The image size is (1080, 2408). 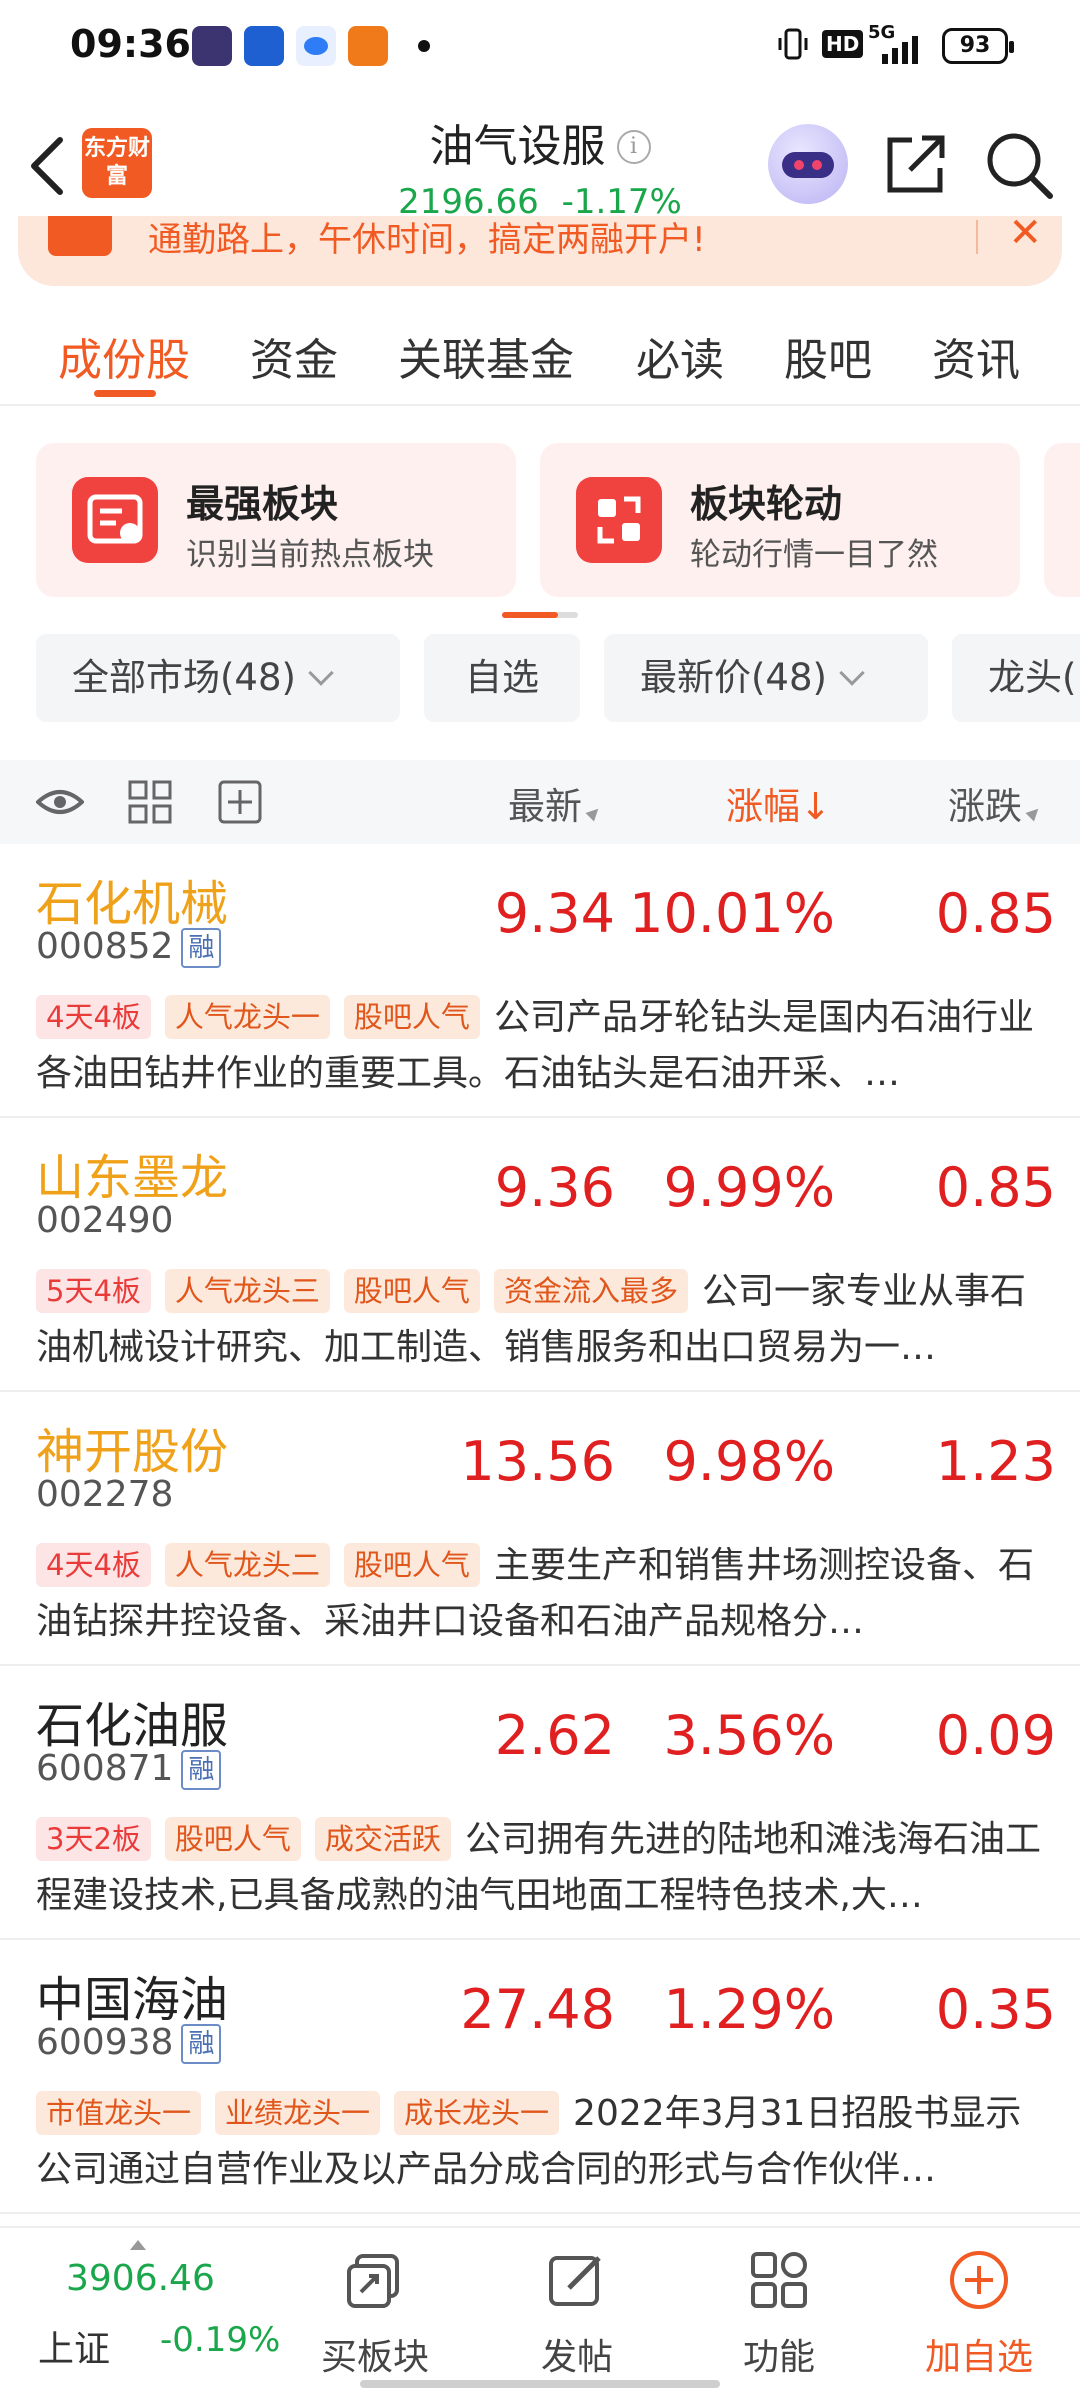 I want to click on nav-functions: 功能, so click(x=779, y=2313).